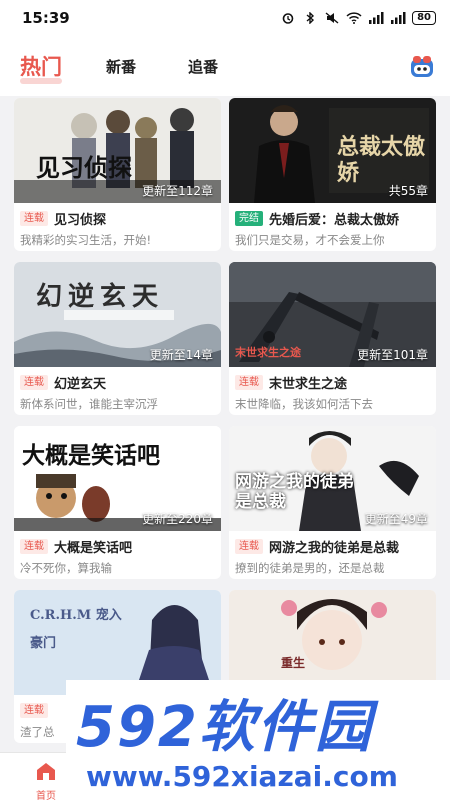 Image resolution: width=450 pixels, height=800 pixels. What do you see at coordinates (408, 191) in the screenshot?
I see `update-label: 共55章` at bounding box center [408, 191].